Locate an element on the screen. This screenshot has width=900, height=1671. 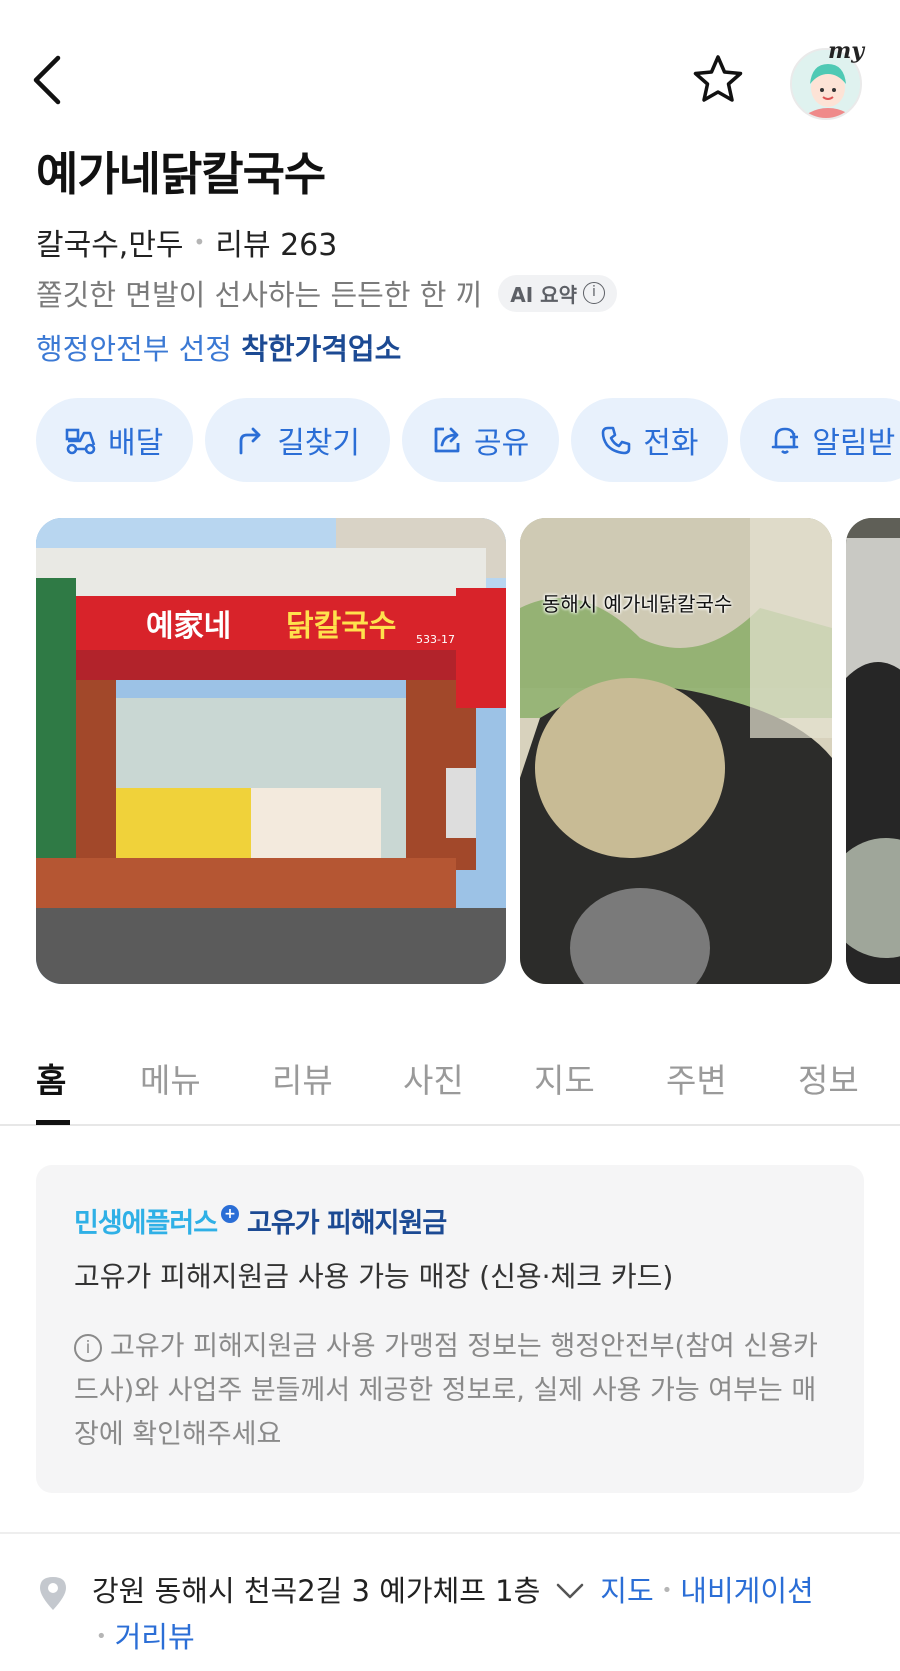
place-meta: 칼국수,만두 • 리뷰 263 is located at coordinates (186, 242).